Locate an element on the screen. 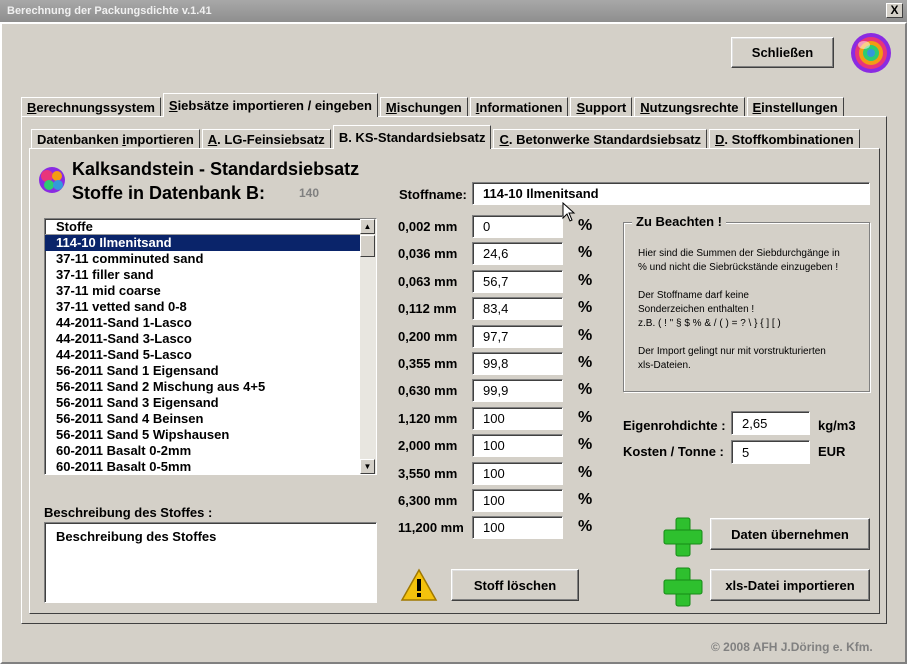  apply-data-button: Daten übernehmen is located at coordinates (790, 534).